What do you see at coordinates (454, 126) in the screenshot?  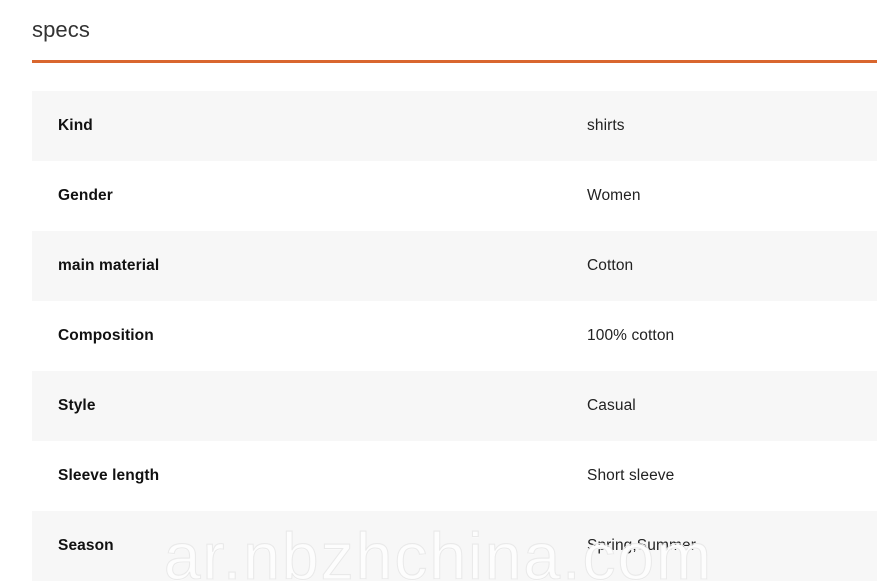 I see `table-row: Kind shirts` at bounding box center [454, 126].